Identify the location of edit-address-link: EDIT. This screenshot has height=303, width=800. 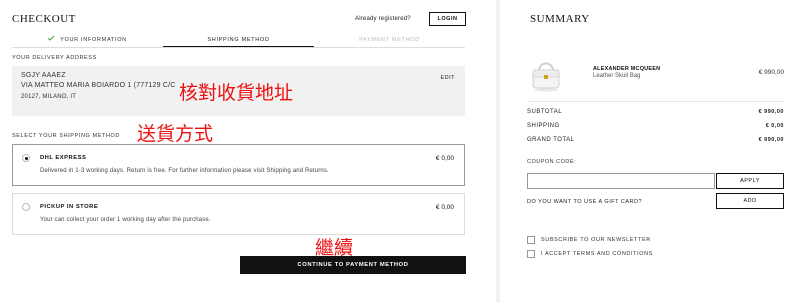
(447, 78).